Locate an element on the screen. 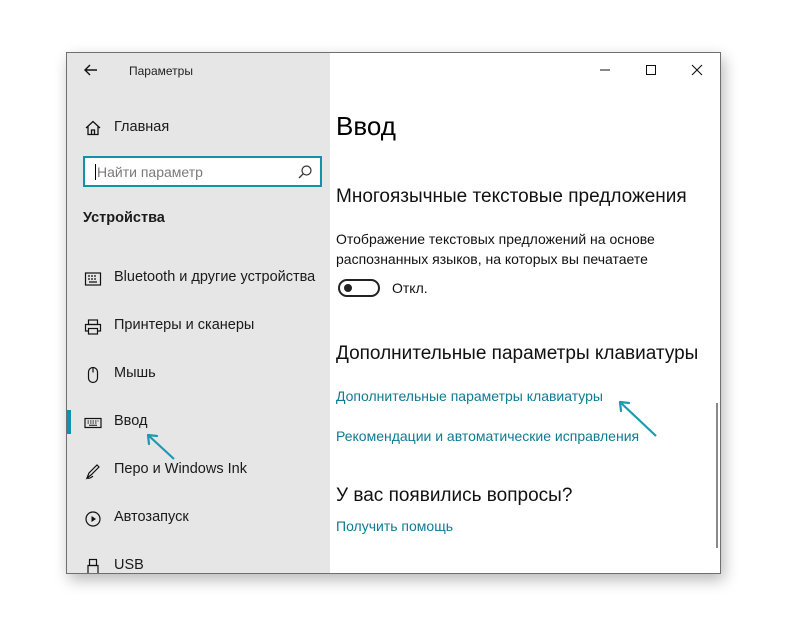 The height and width of the screenshot is (626, 786). close-icon is located at coordinates (697, 70).